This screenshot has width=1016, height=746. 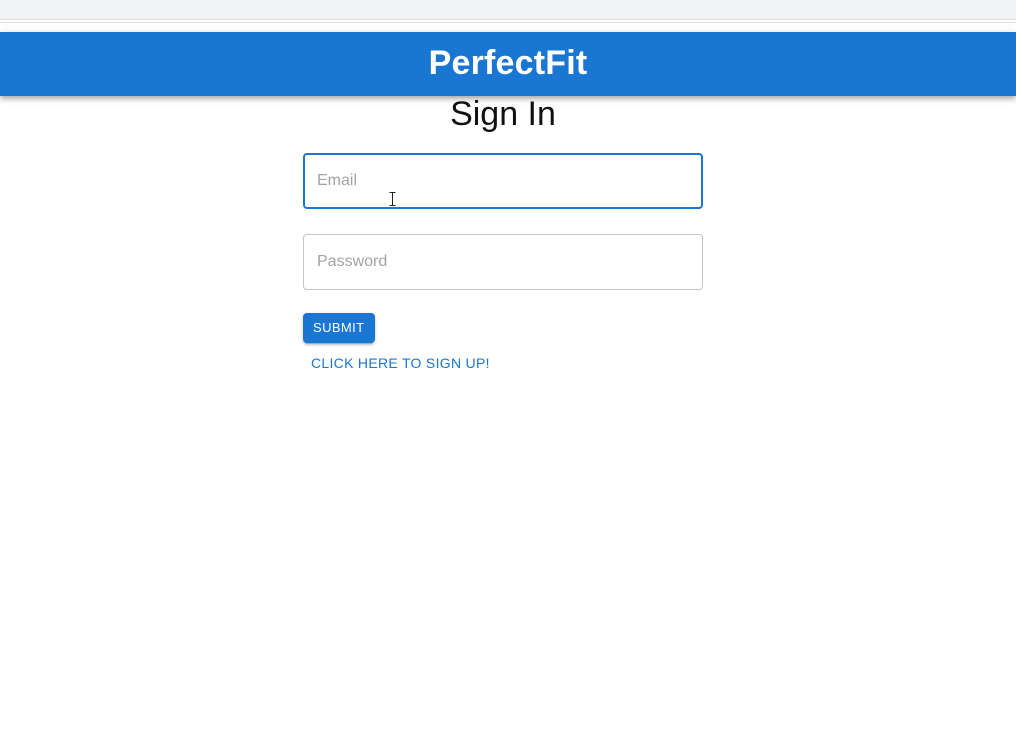 I want to click on email-field, so click(x=503, y=181).